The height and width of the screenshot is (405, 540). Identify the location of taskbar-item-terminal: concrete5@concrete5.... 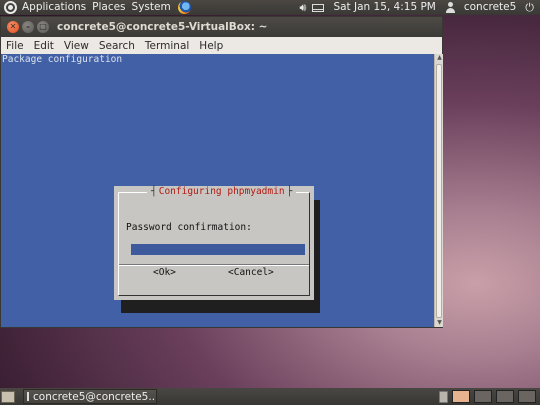
(90, 396).